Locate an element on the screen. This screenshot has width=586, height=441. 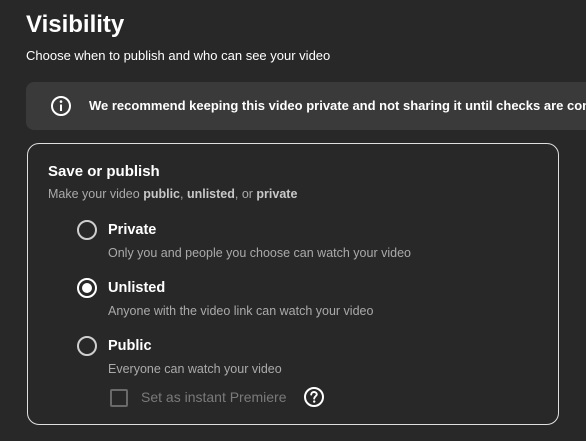
card-description-private: private is located at coordinates (277, 194).